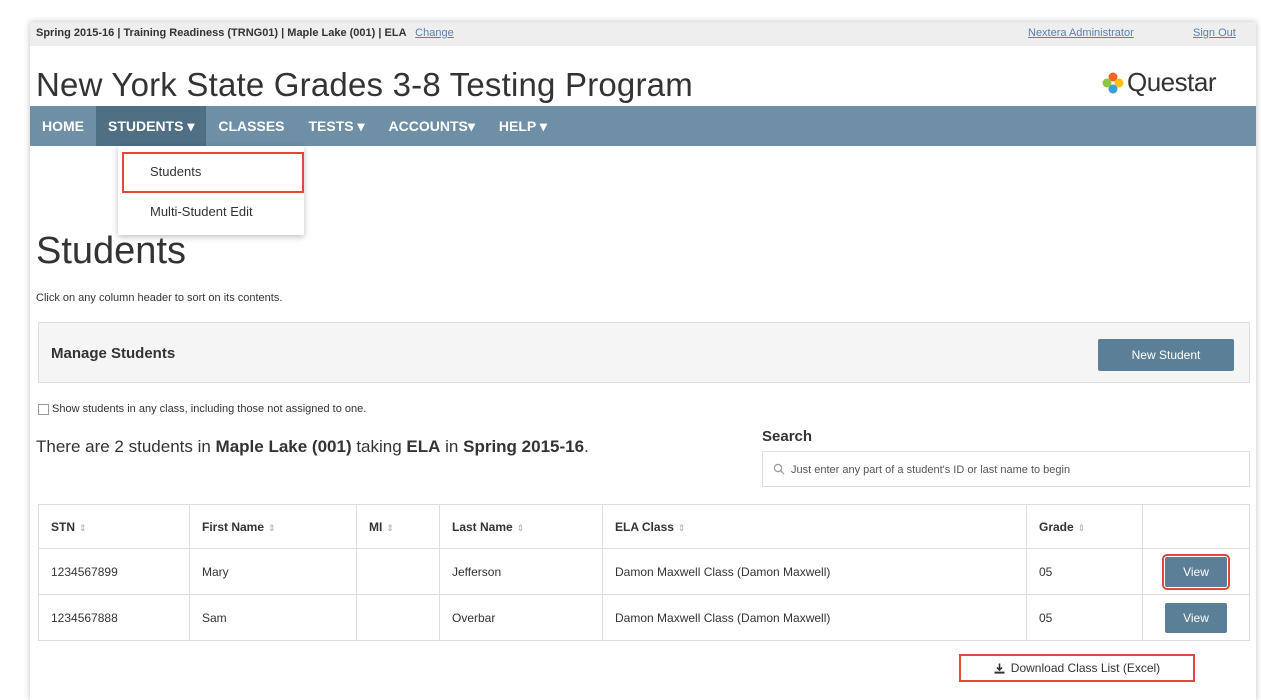  I want to click on summary-mid2: in, so click(452, 446).